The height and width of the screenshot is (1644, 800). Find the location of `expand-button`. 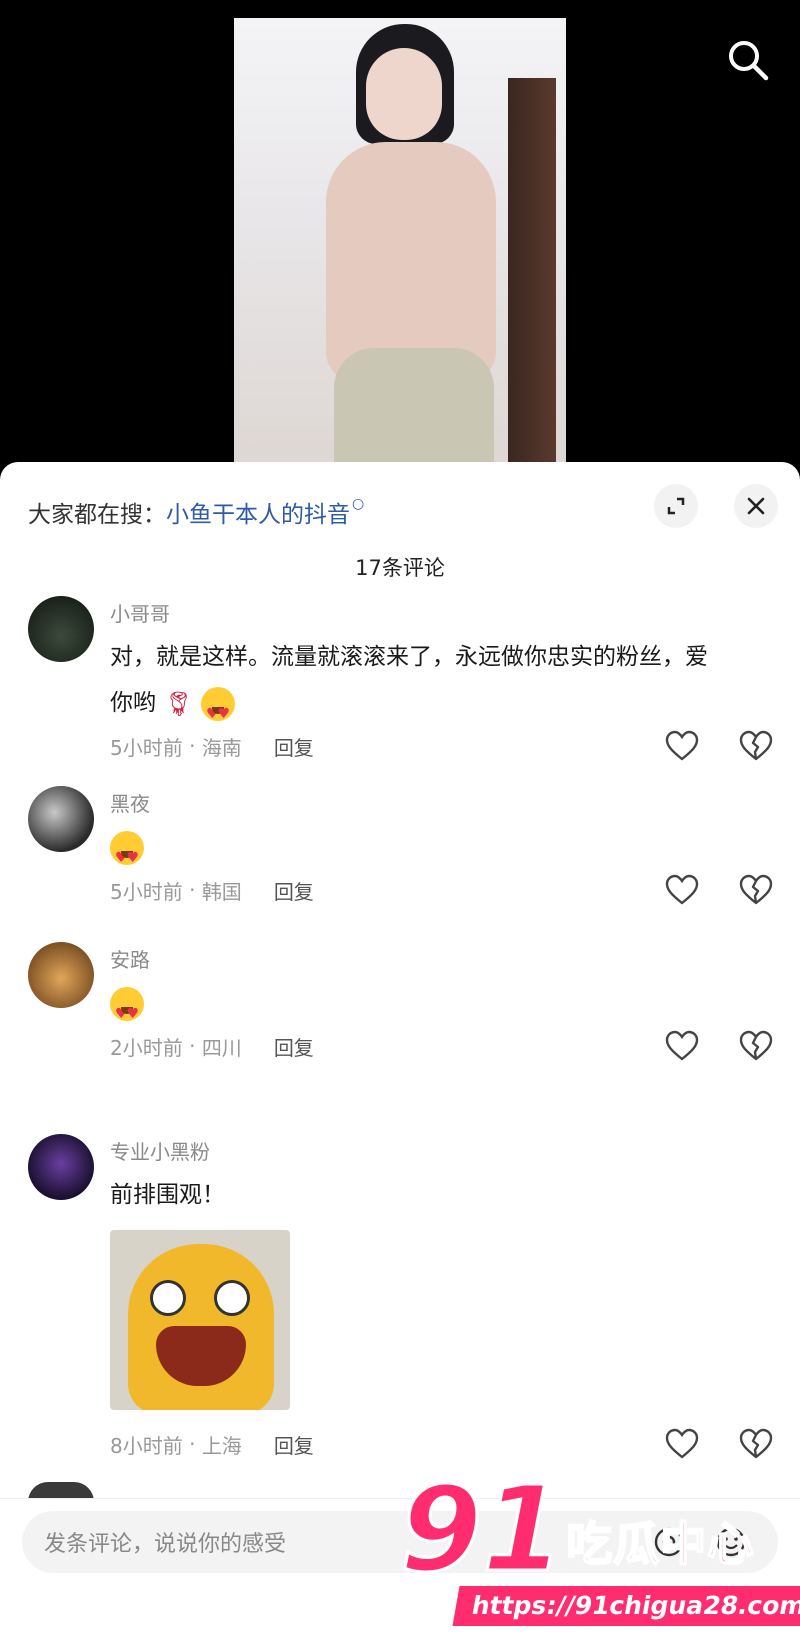

expand-button is located at coordinates (676, 506).